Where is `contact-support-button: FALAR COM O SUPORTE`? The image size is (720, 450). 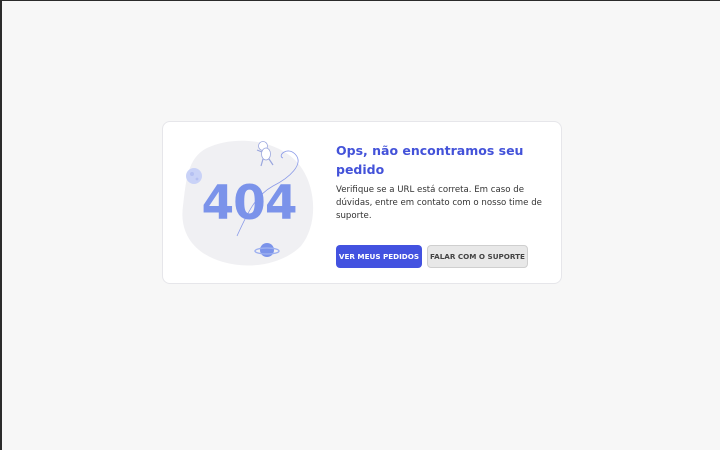
contact-support-button: FALAR COM O SUPORTE is located at coordinates (477, 256).